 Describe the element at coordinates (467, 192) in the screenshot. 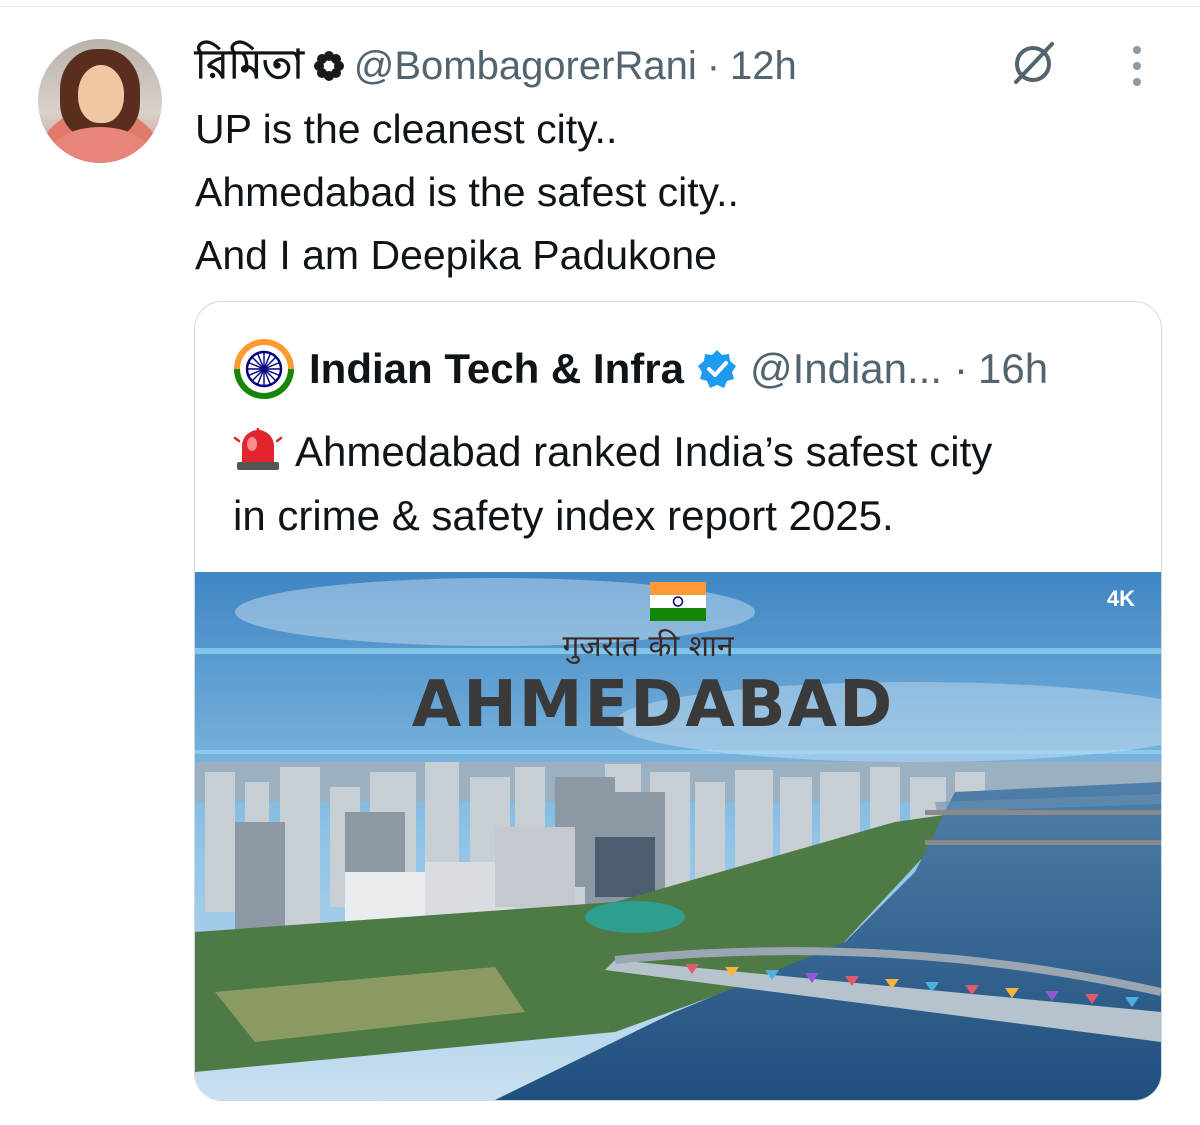

I see `tweet-line: Ahmedabad is the safest city..` at that location.